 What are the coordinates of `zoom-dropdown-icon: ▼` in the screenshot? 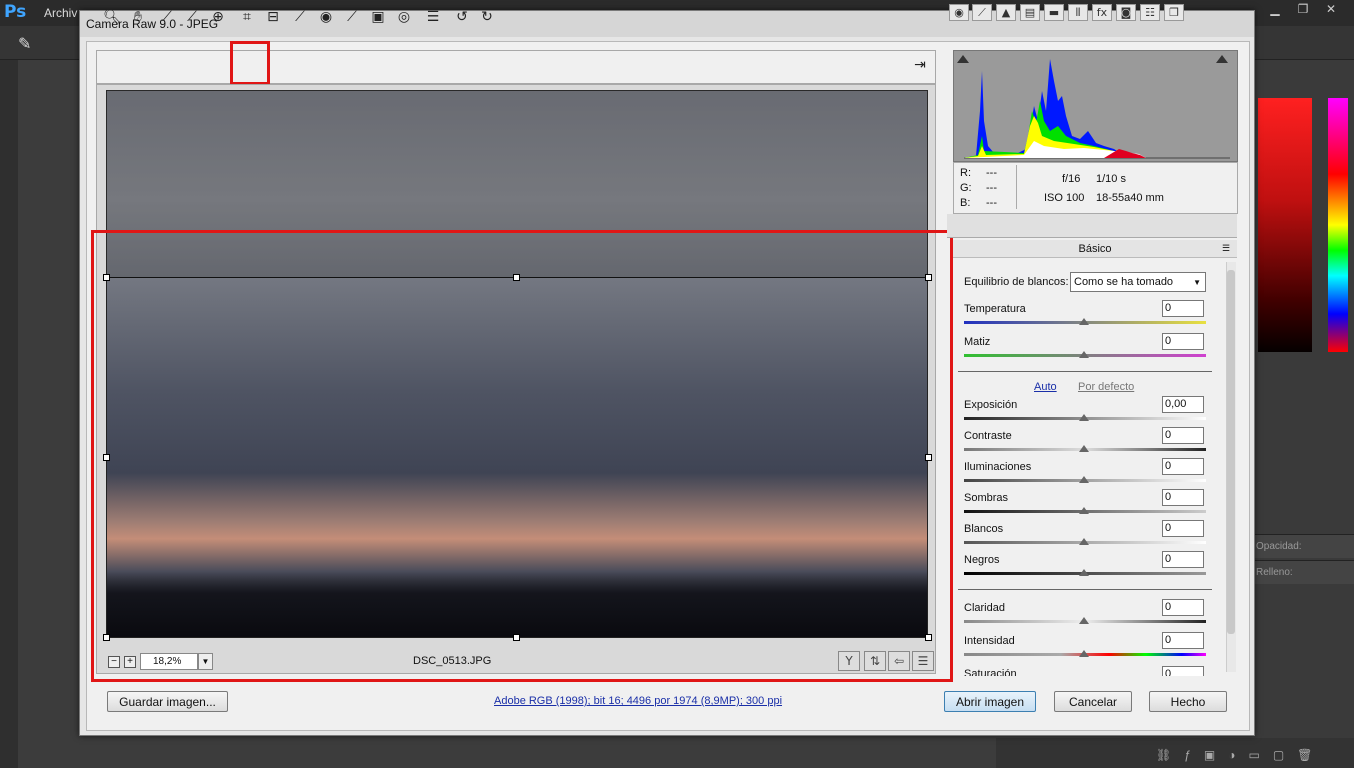 It's located at (205, 661).